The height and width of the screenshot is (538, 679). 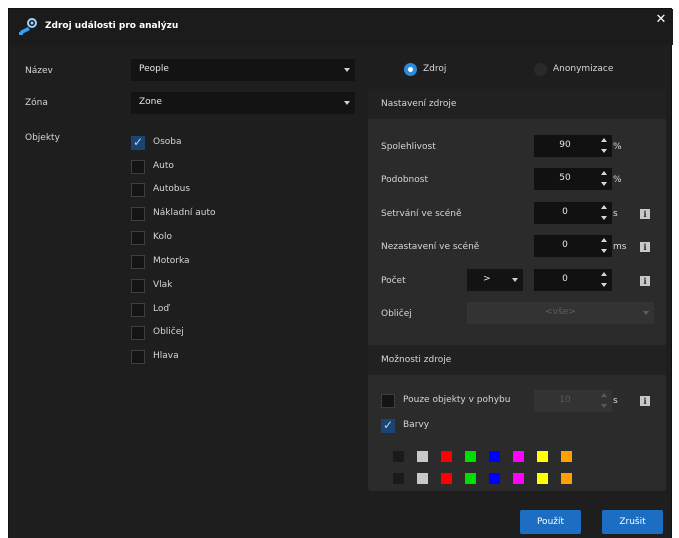 What do you see at coordinates (617, 147) in the screenshot?
I see `reliability-unit: %` at bounding box center [617, 147].